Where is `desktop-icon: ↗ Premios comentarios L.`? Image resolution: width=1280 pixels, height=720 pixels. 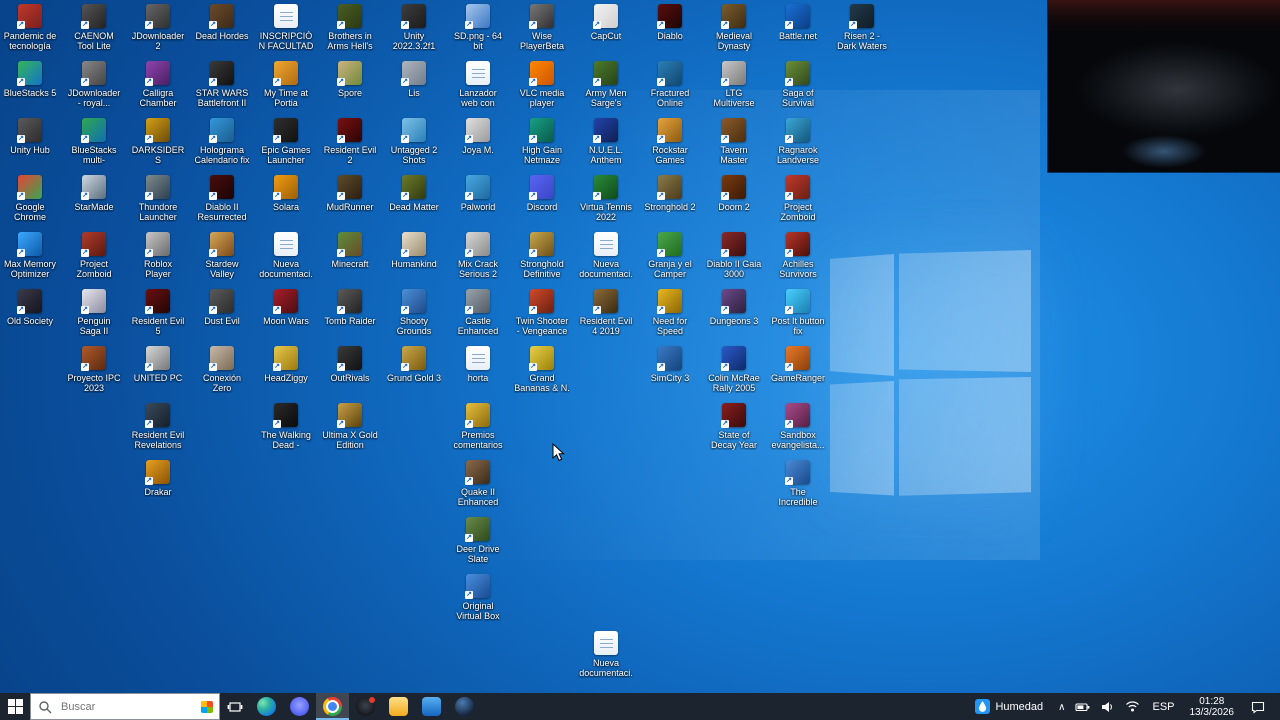 desktop-icon: ↗ Premios comentarios L. is located at coordinates (478, 426).